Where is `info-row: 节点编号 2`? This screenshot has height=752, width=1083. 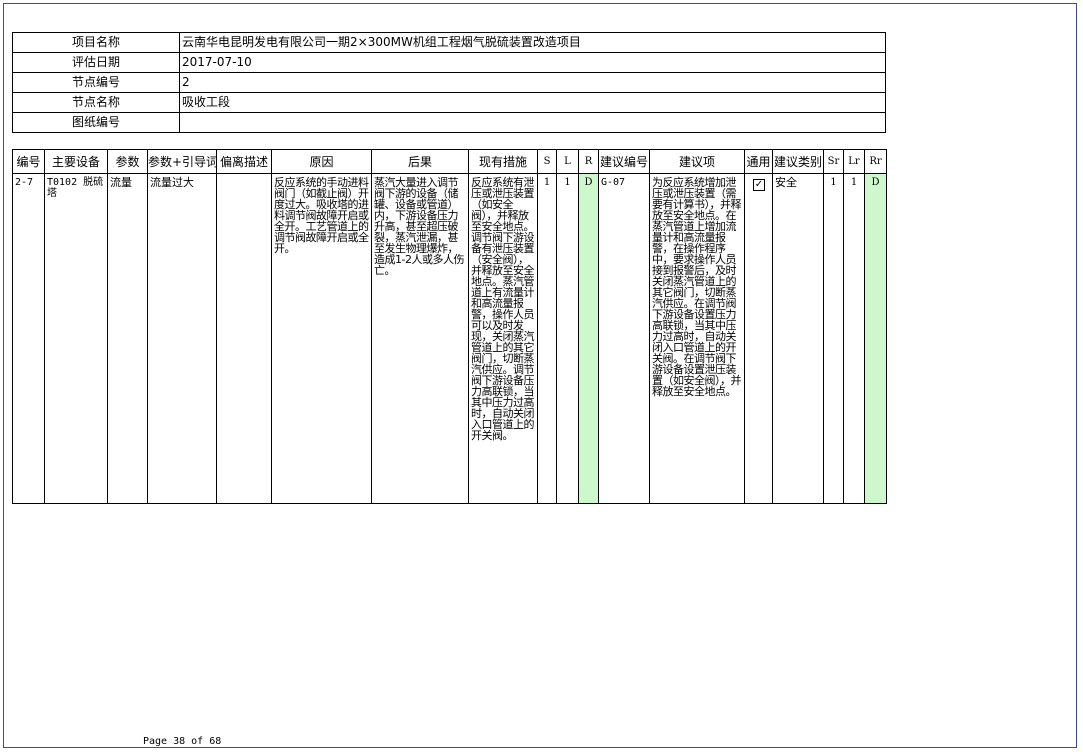 info-row: 节点编号 2 is located at coordinates (449, 82).